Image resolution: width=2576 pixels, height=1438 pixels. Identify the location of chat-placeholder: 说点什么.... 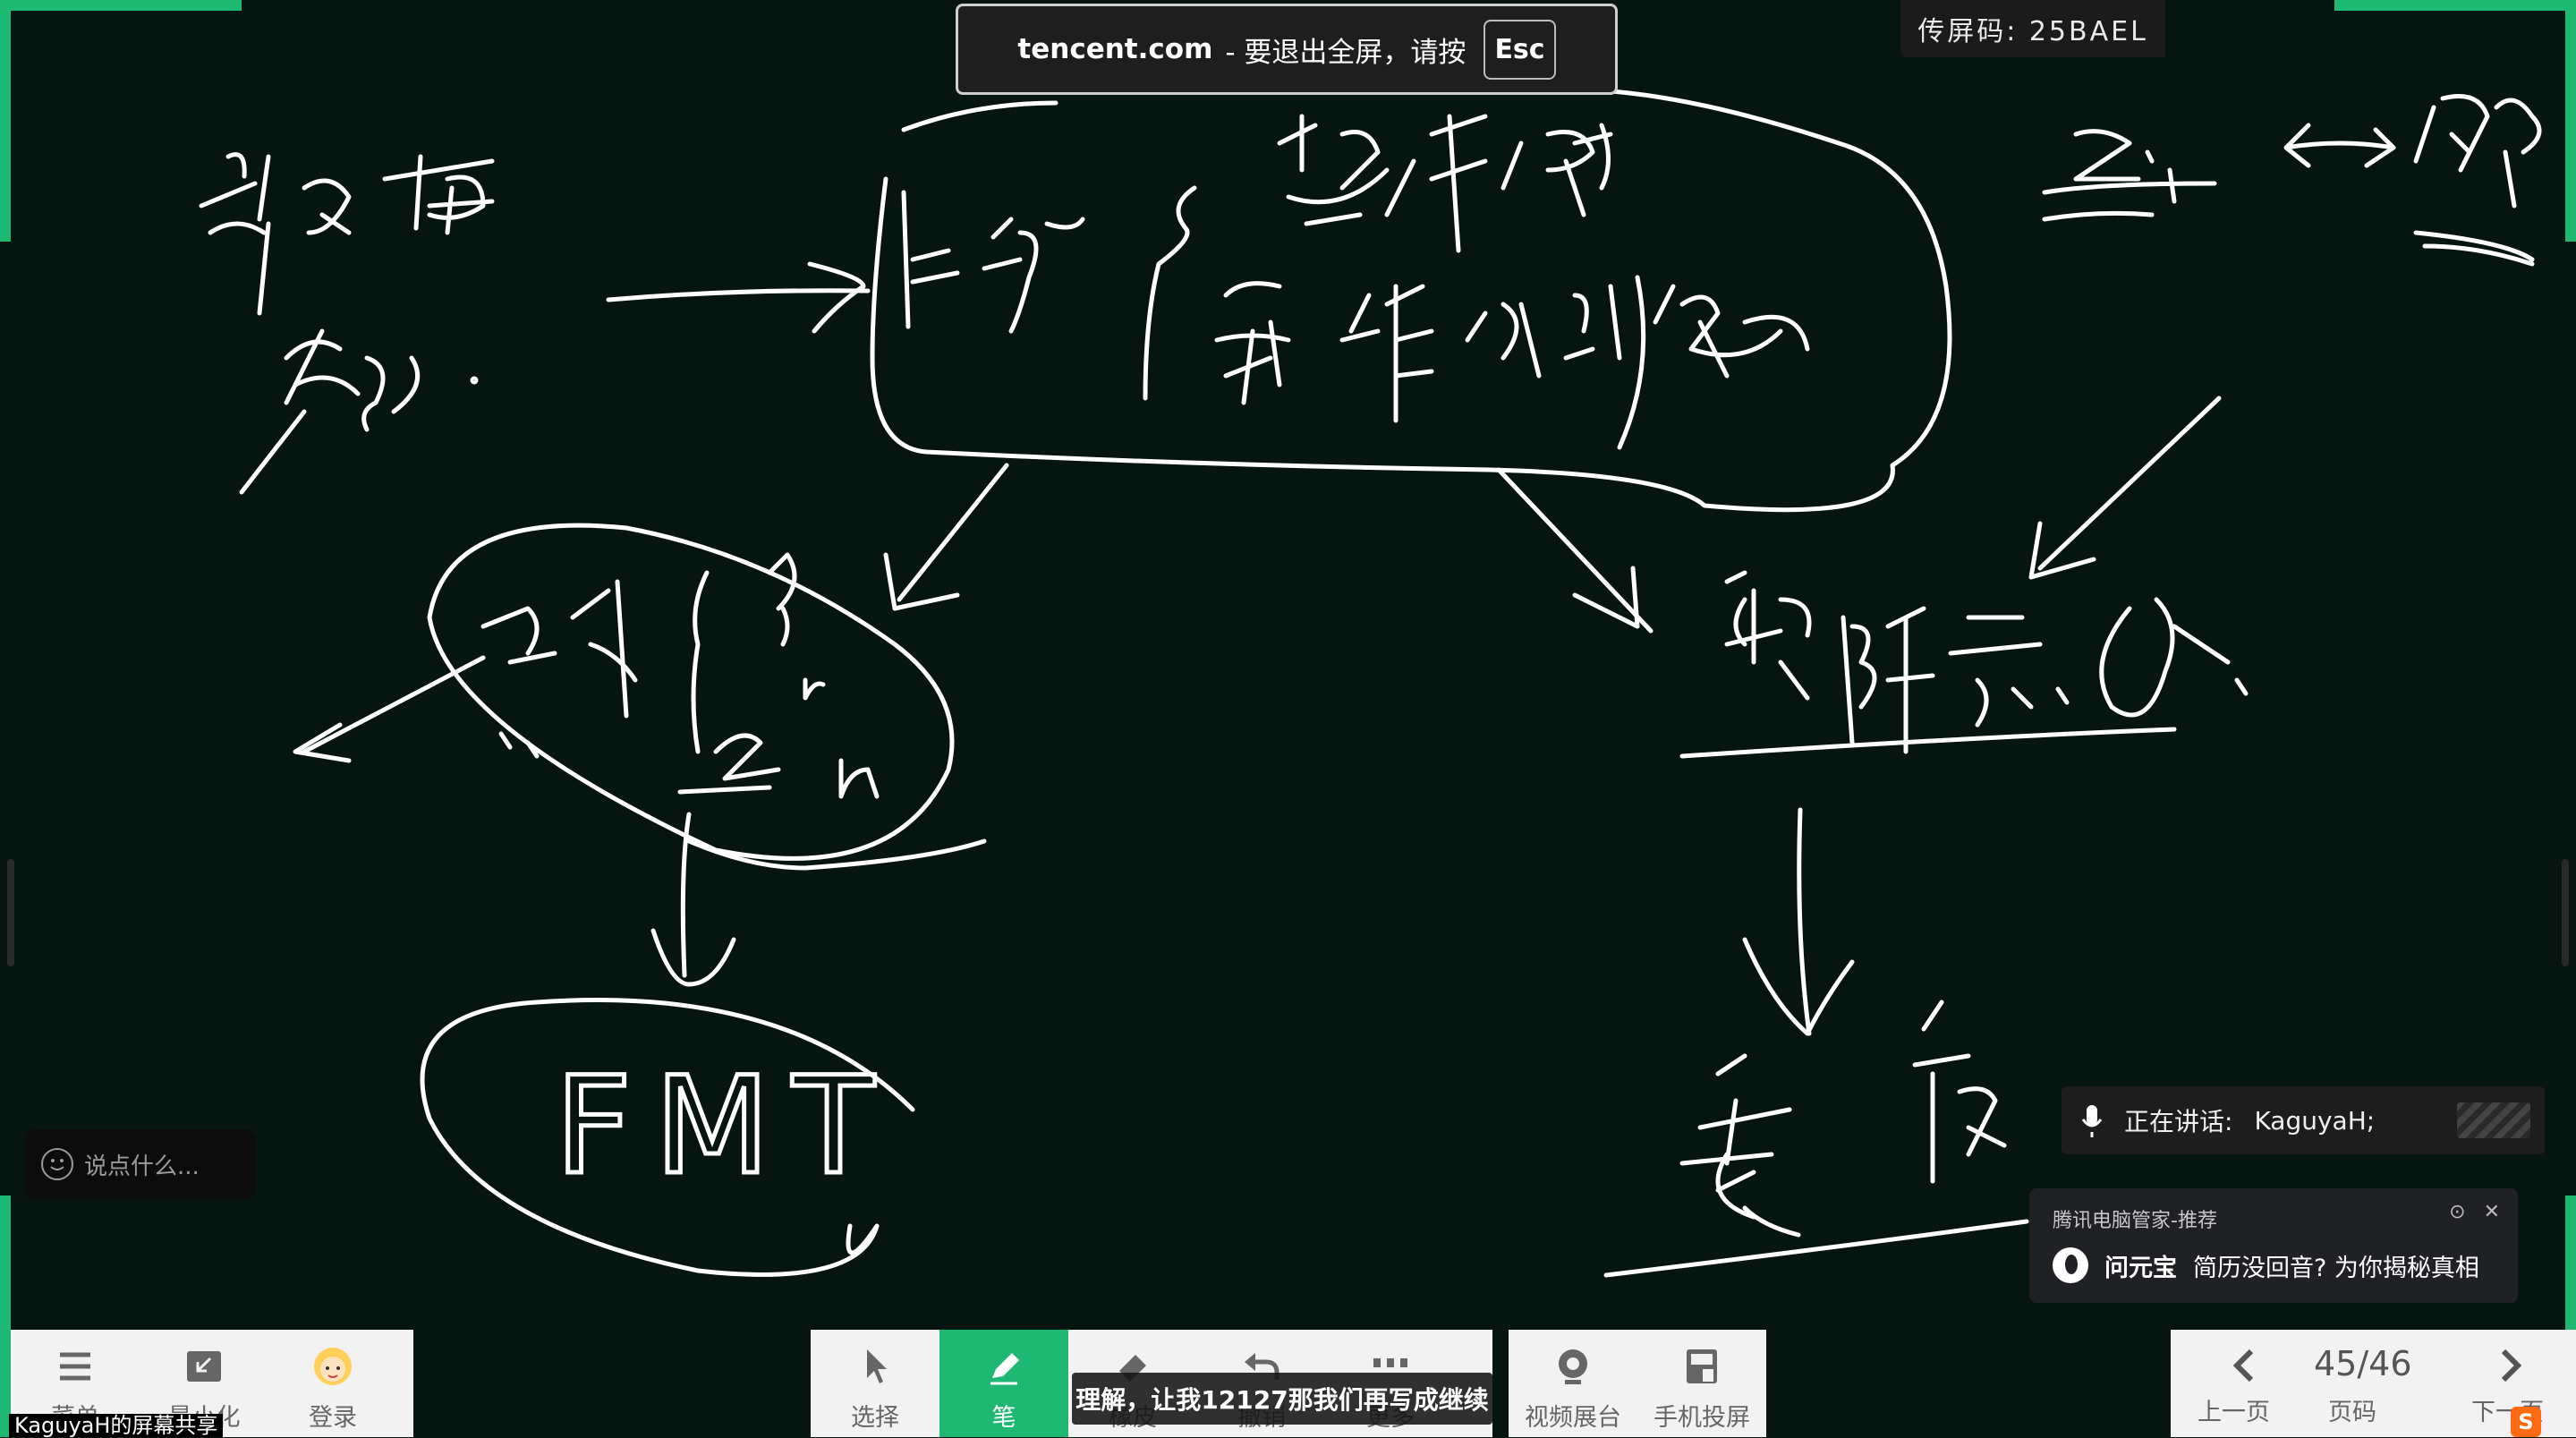
(142, 1166).